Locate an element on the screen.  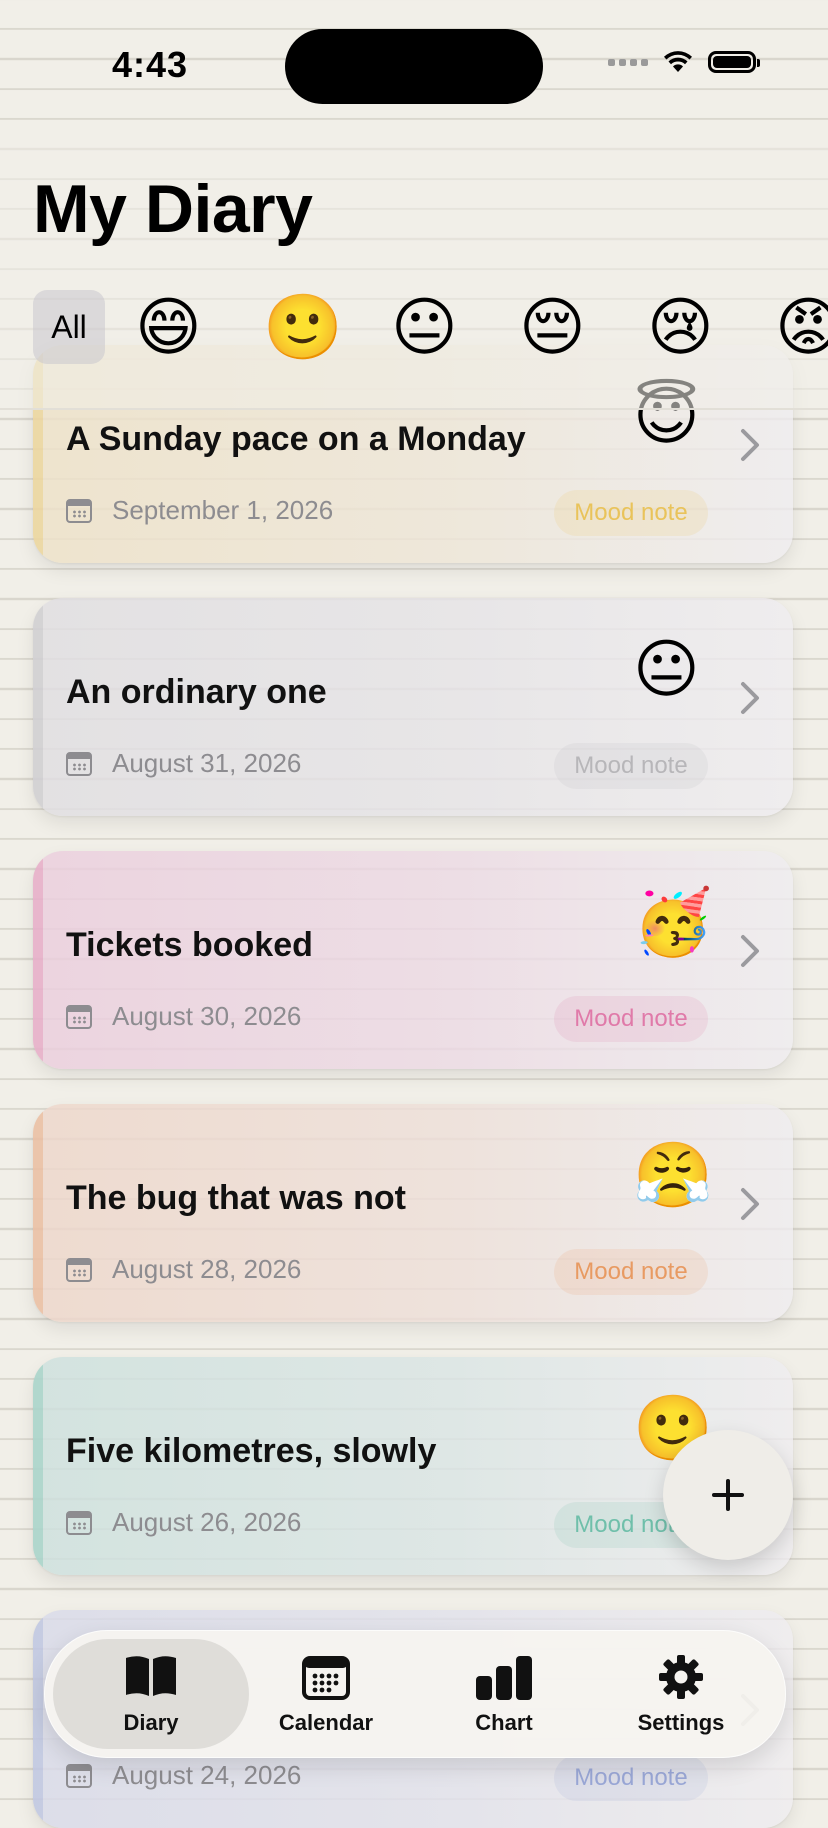
status-time: 4:43 is located at coordinates (150, 64).